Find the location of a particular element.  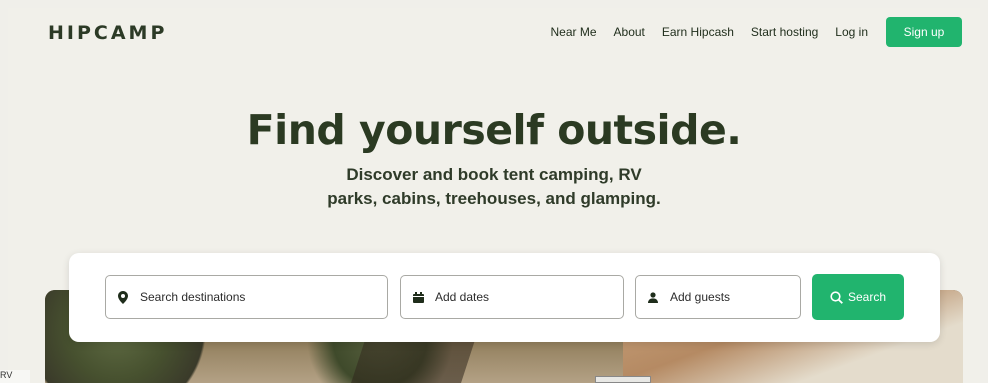

calendar-icon is located at coordinates (418, 297).